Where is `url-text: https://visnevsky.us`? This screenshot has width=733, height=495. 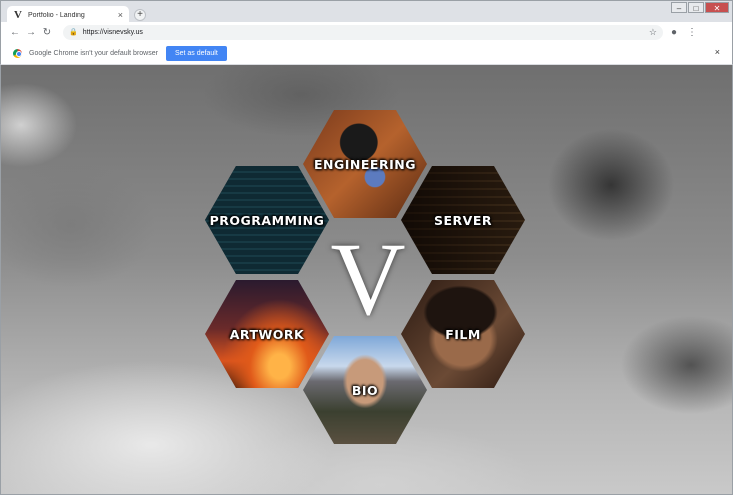 url-text: https://visnevsky.us is located at coordinates (363, 32).